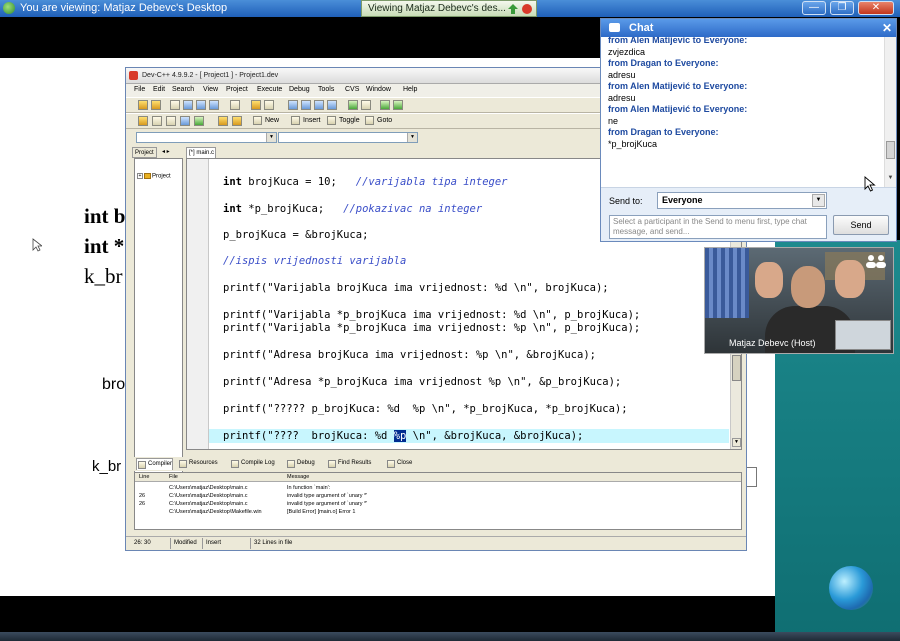 This screenshot has height=641, width=900. Describe the element at coordinates (890, 150) in the screenshot. I see `chat-scroll-thumb` at that location.